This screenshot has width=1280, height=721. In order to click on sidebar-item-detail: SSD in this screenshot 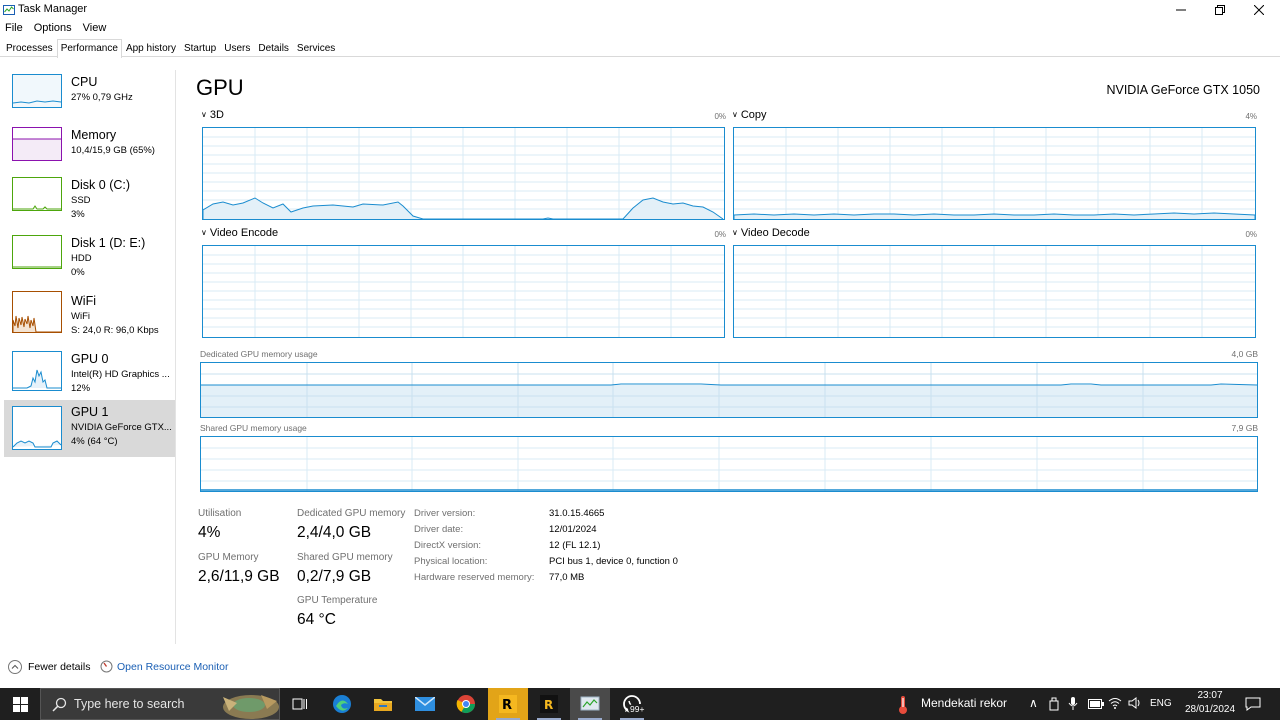, I will do `click(81, 200)`.